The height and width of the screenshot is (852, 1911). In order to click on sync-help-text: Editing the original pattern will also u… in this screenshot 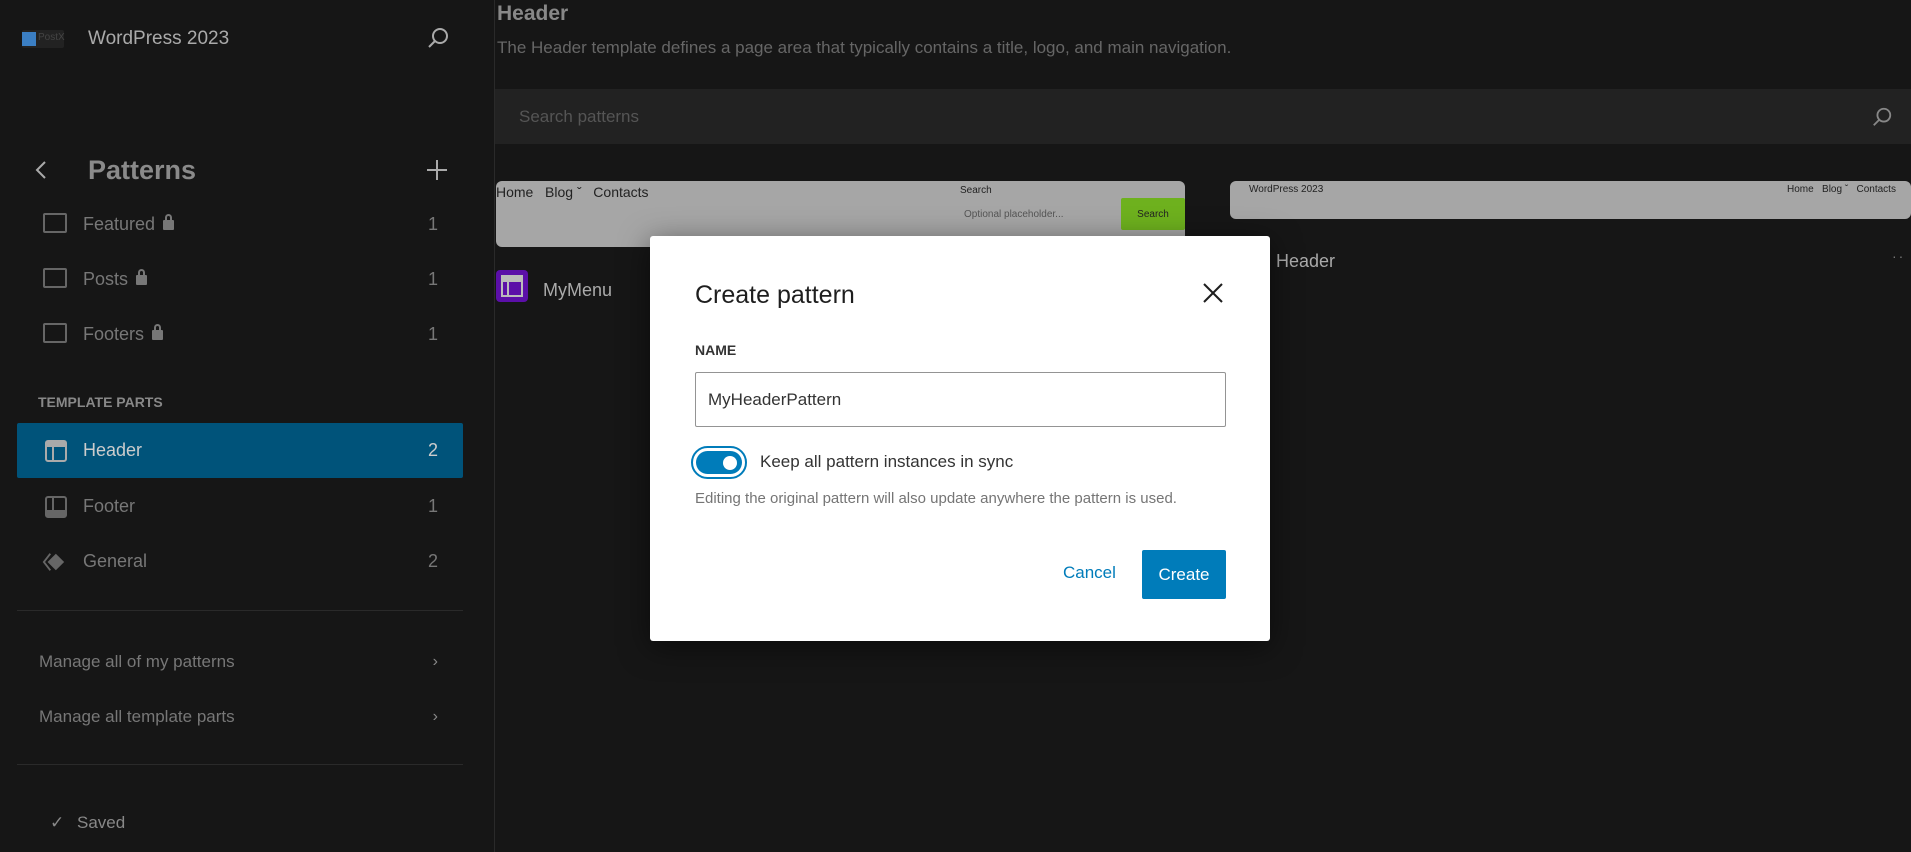, I will do `click(936, 498)`.